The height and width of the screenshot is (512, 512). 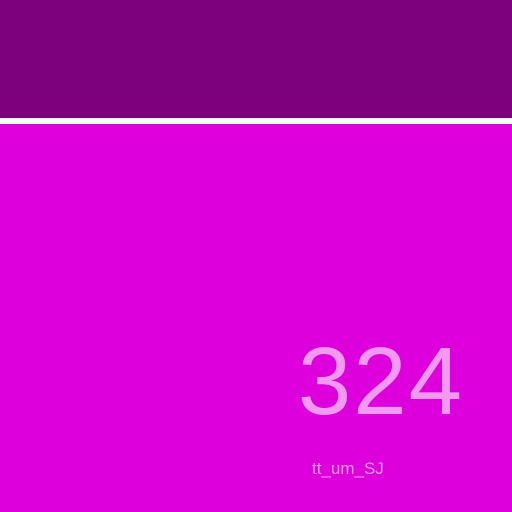 I want to click on counter-value: 324, so click(x=380, y=381).